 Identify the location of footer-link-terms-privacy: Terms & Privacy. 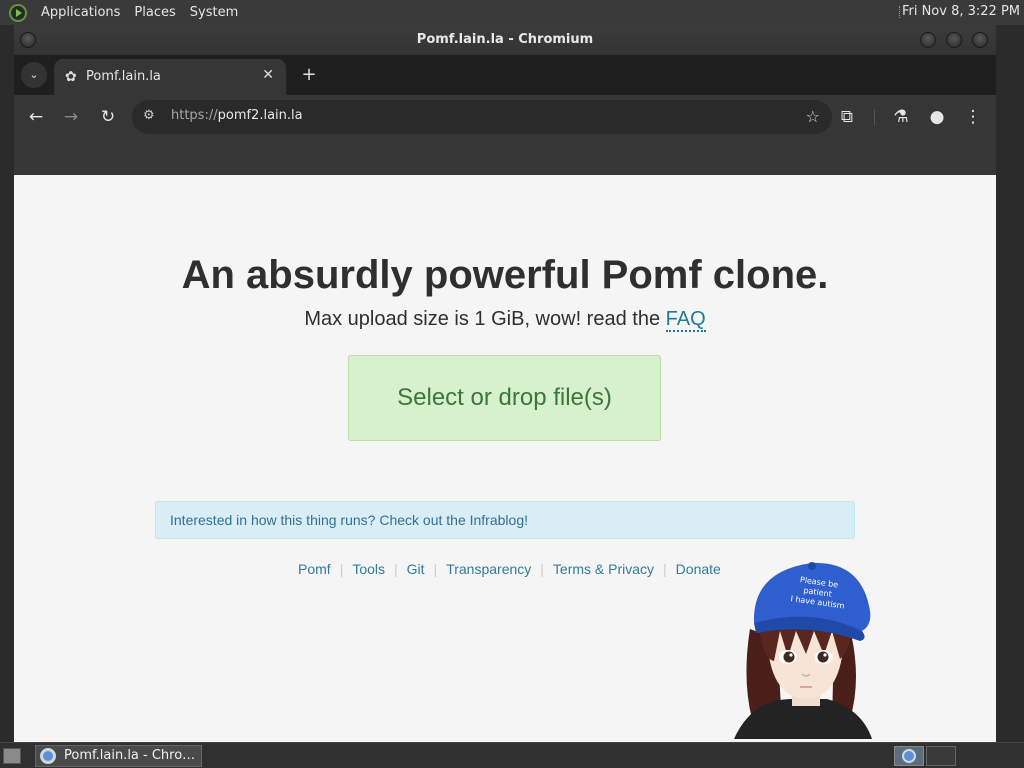
(603, 569).